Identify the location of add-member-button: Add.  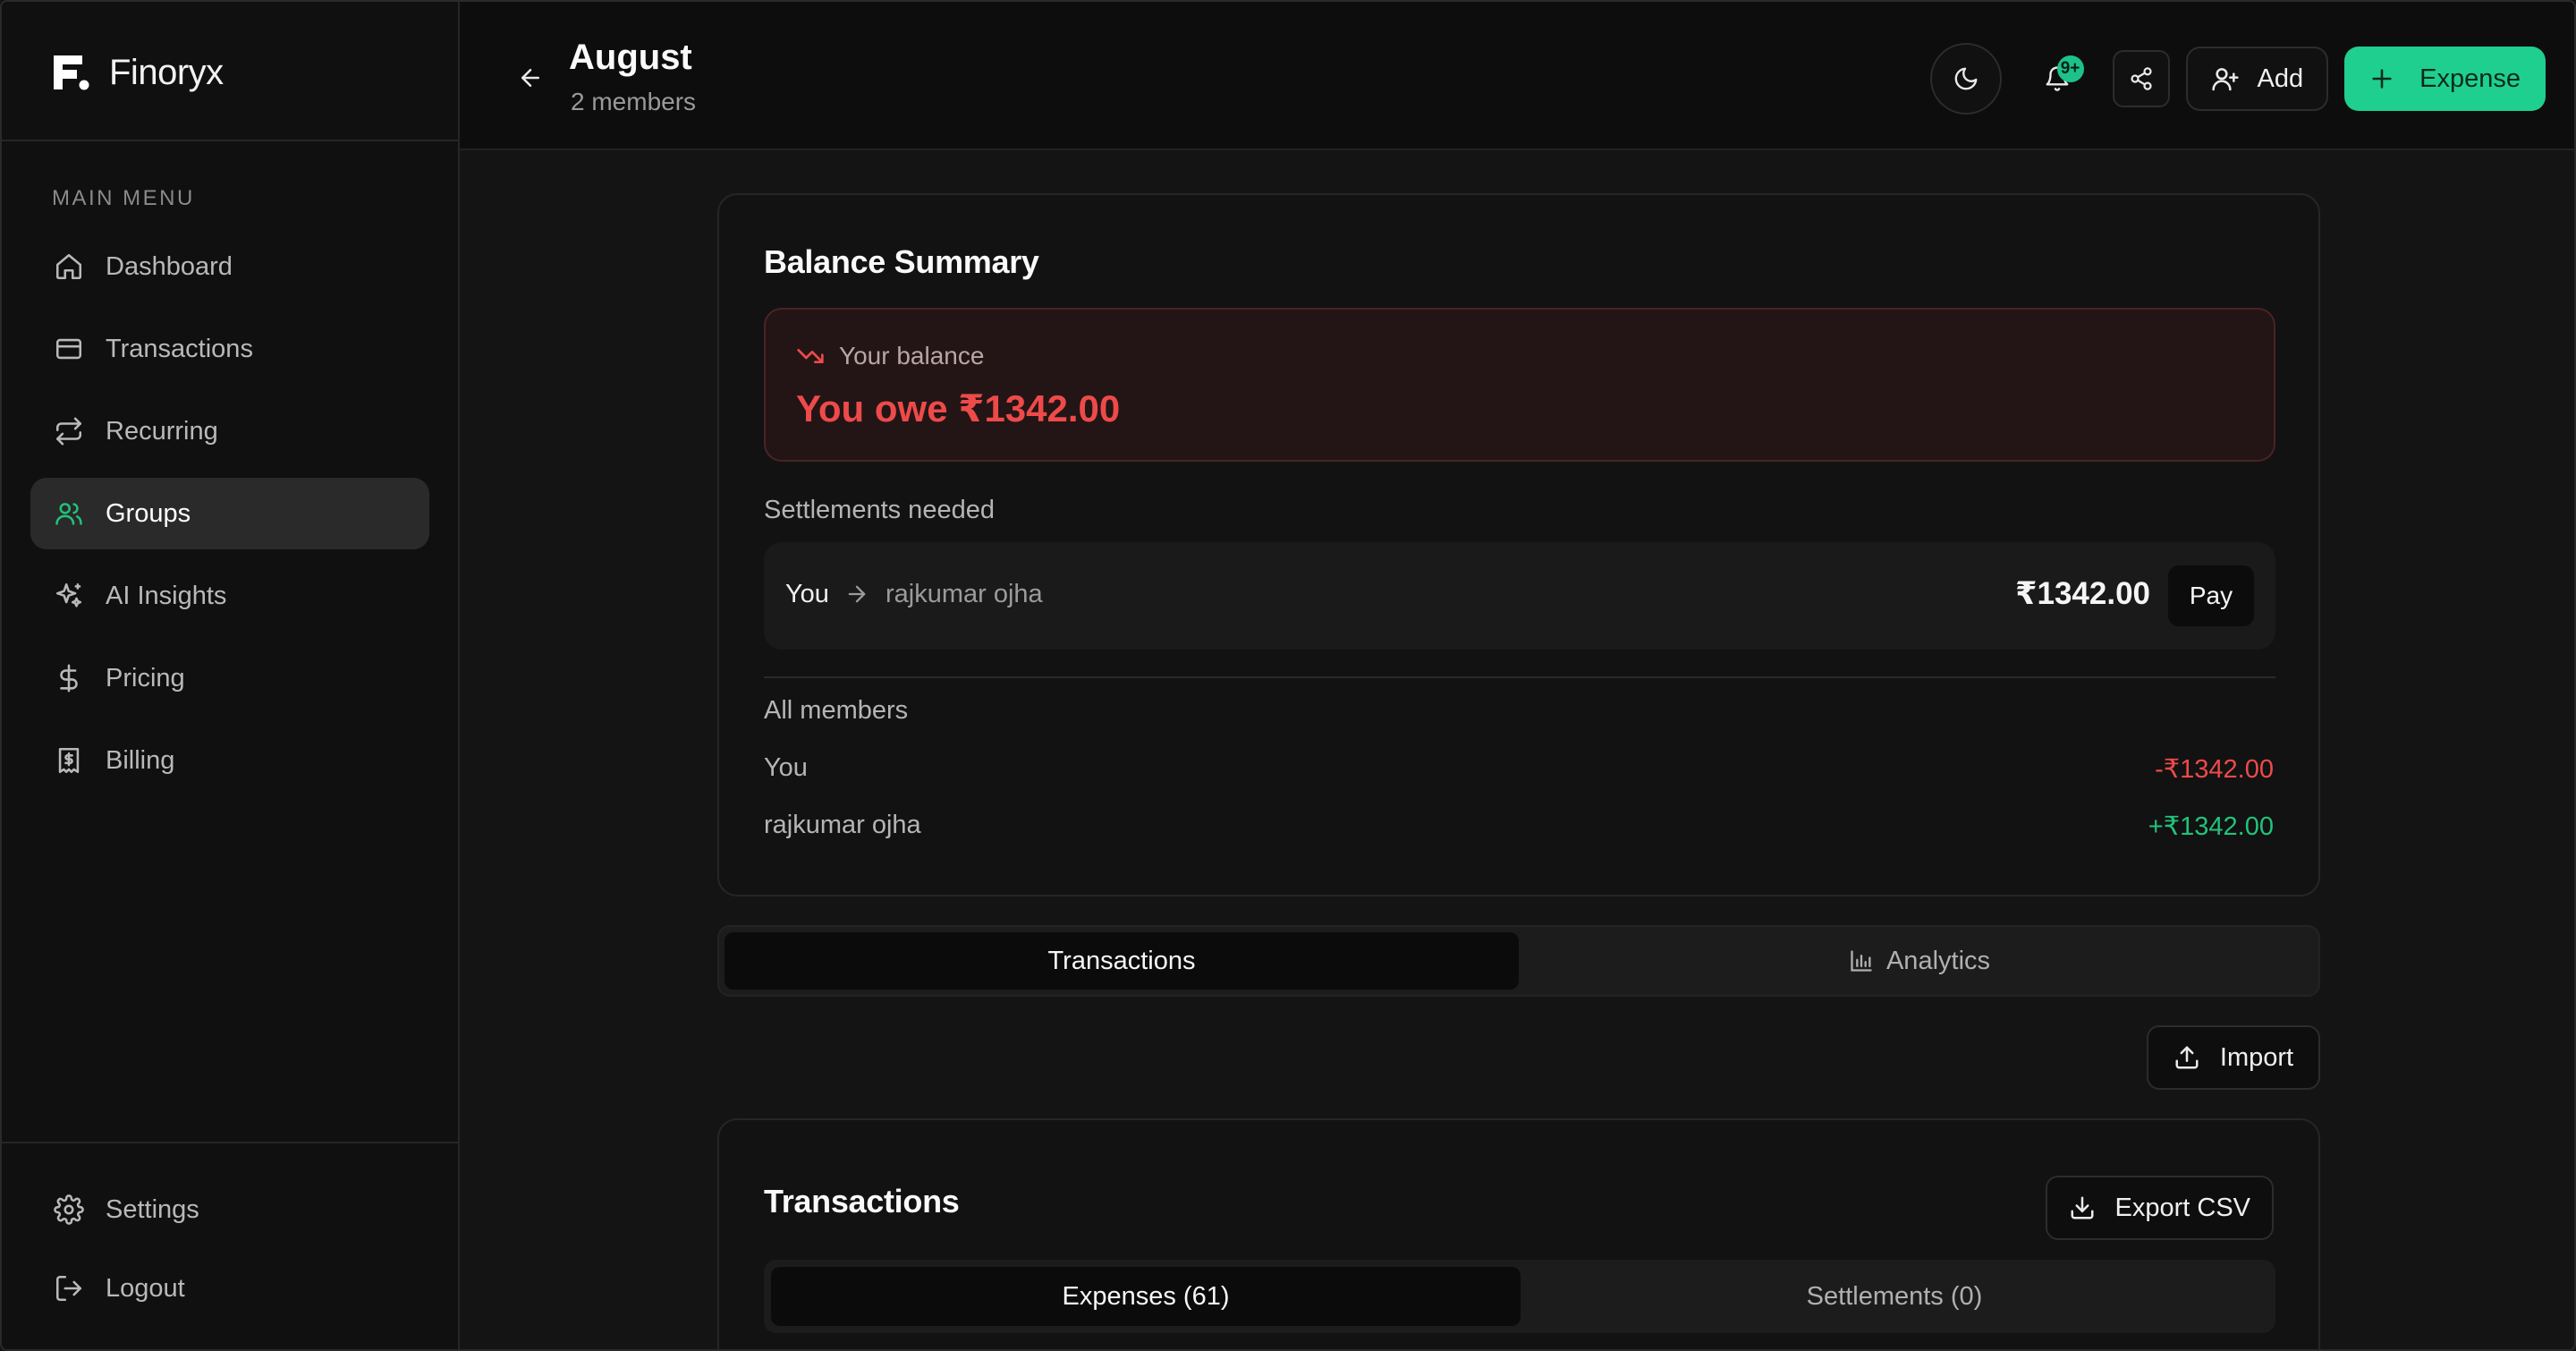
(2257, 79).